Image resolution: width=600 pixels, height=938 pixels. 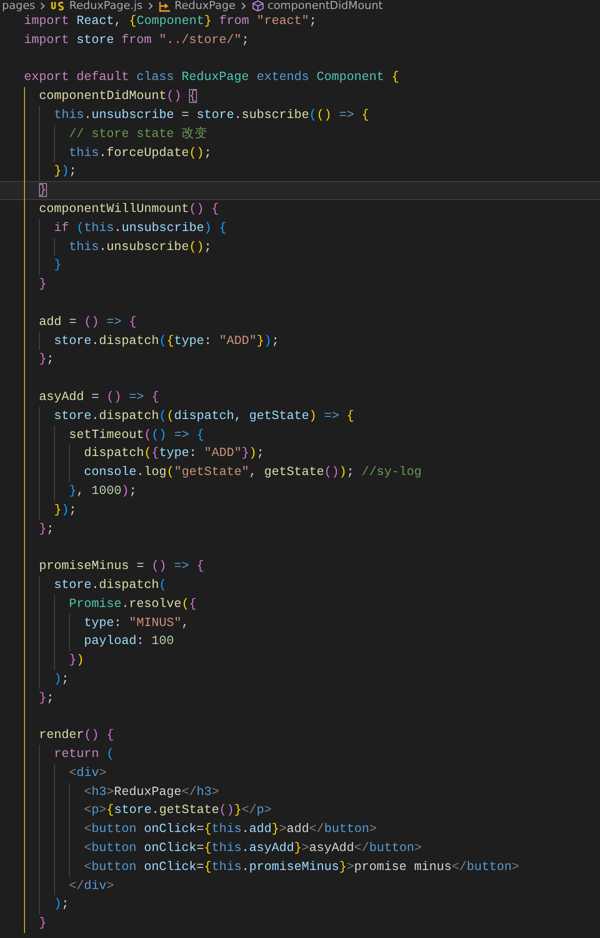 What do you see at coordinates (203, 415) in the screenshot?
I see `code-line: store.dispatch((dispatch, getState) => {` at bounding box center [203, 415].